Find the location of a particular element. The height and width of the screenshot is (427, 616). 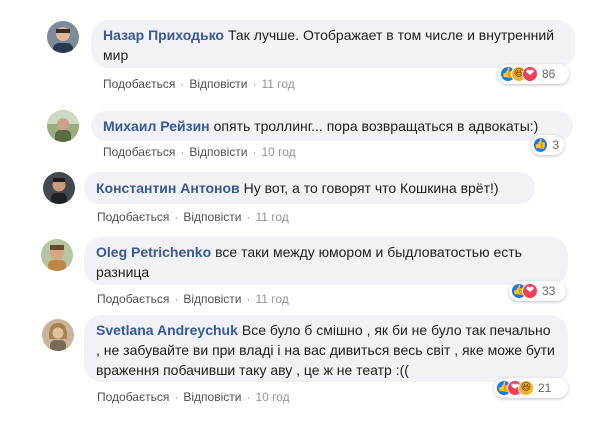

reactions-badge: 👍 😆 ❤ 86 is located at coordinates (533, 74).